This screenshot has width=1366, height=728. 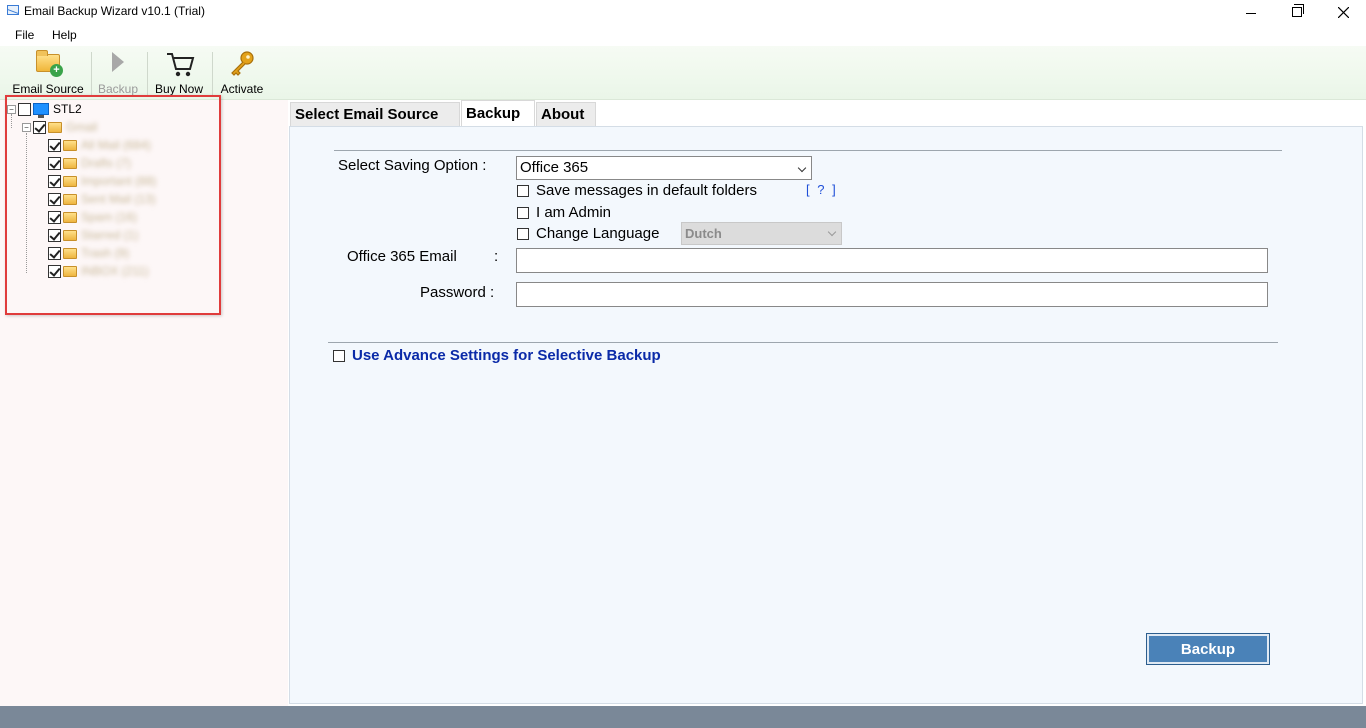 What do you see at coordinates (402, 256) in the screenshot?
I see `office365-email-label: Office 365 Email` at bounding box center [402, 256].